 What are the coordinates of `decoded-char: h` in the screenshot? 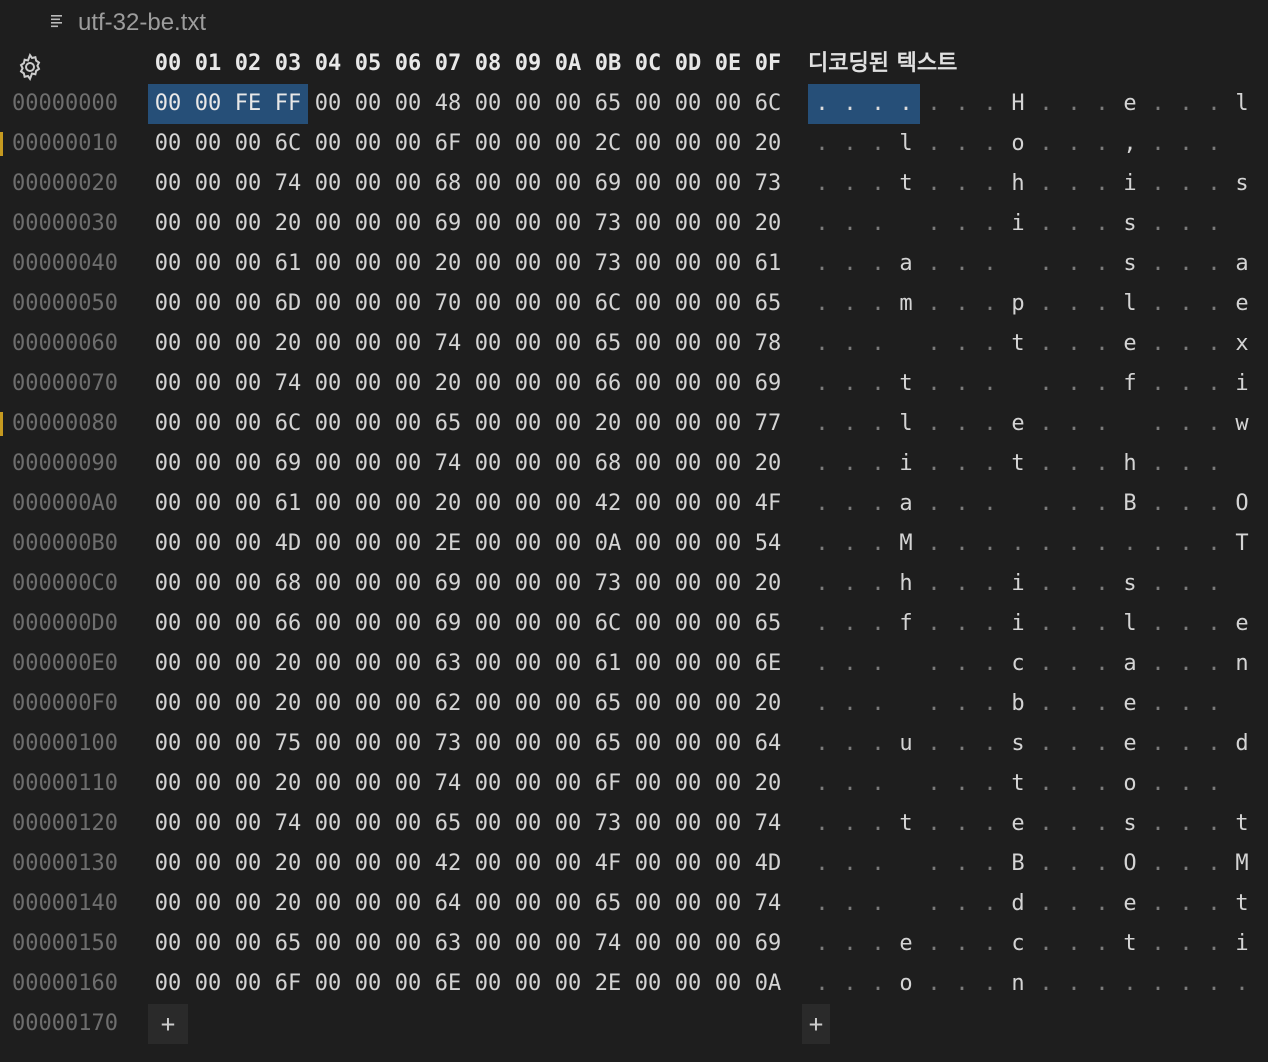 It's located at (906, 584).